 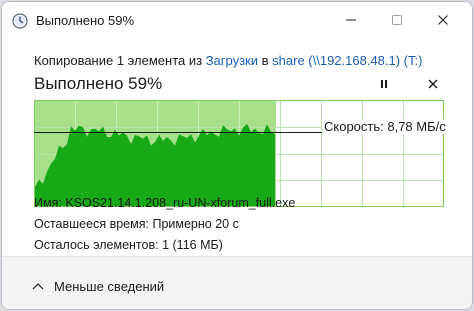 I want to click on pause-button, so click(x=384, y=84).